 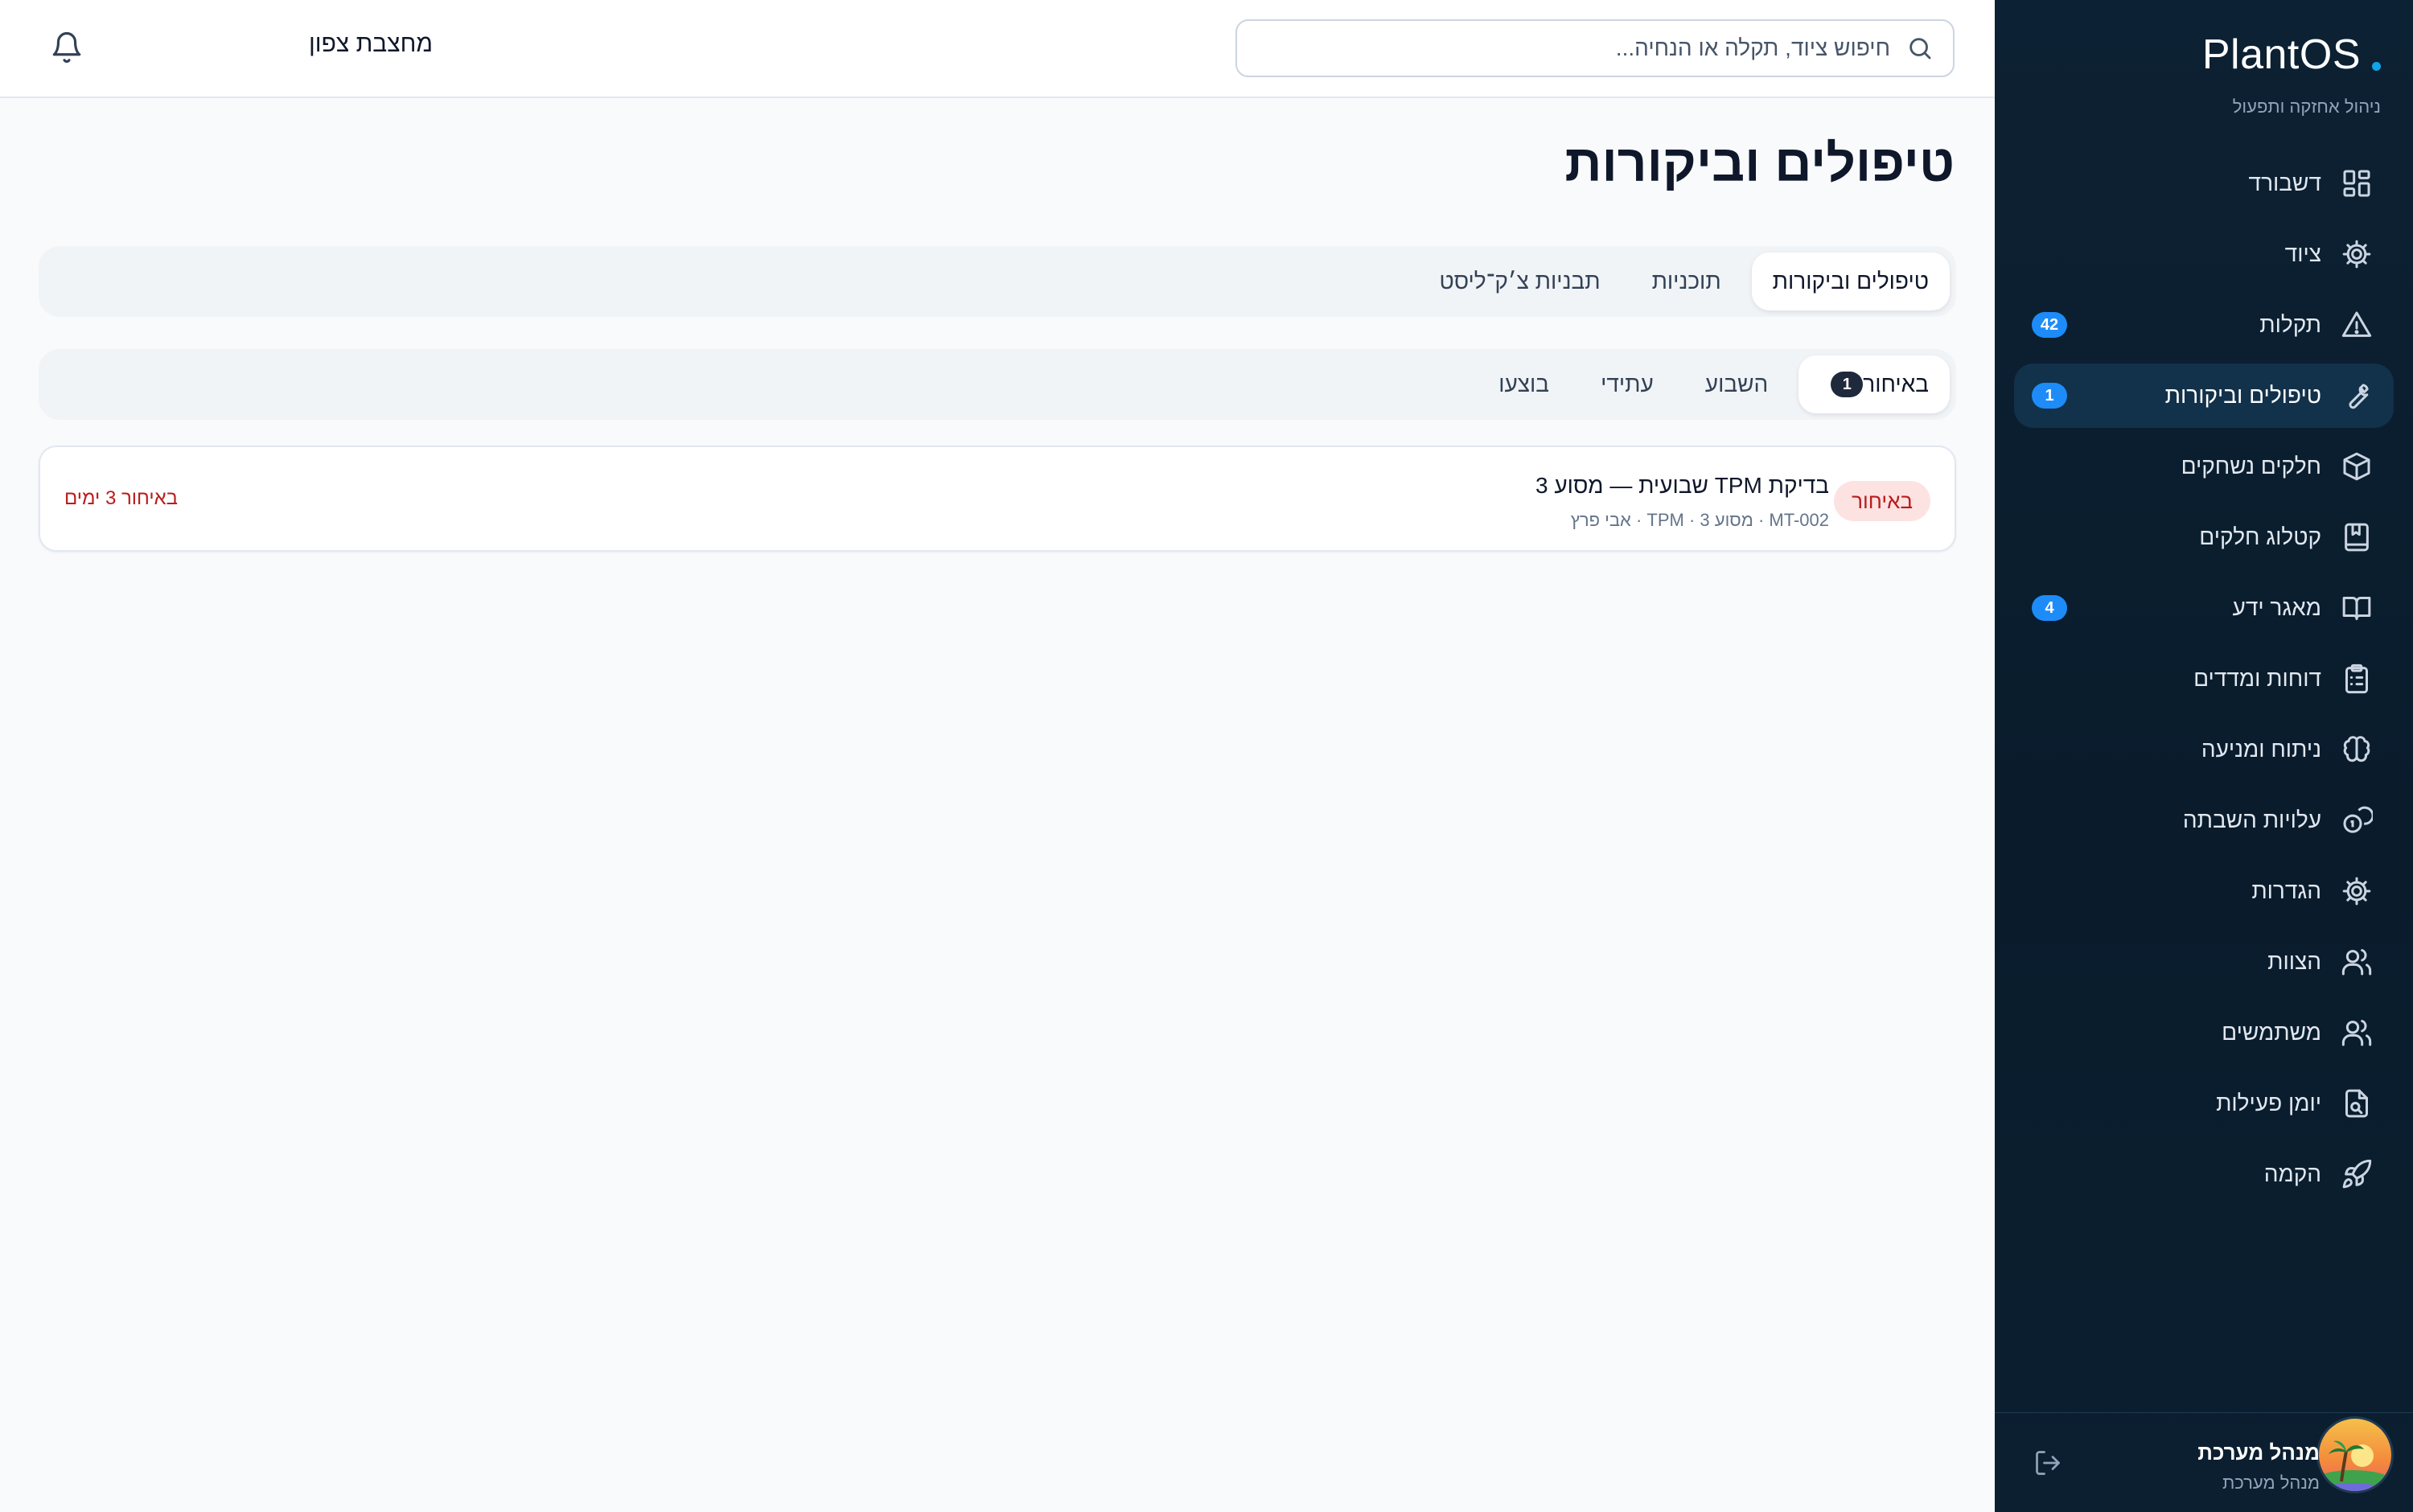 I want to click on search-icon, so click(x=1920, y=49).